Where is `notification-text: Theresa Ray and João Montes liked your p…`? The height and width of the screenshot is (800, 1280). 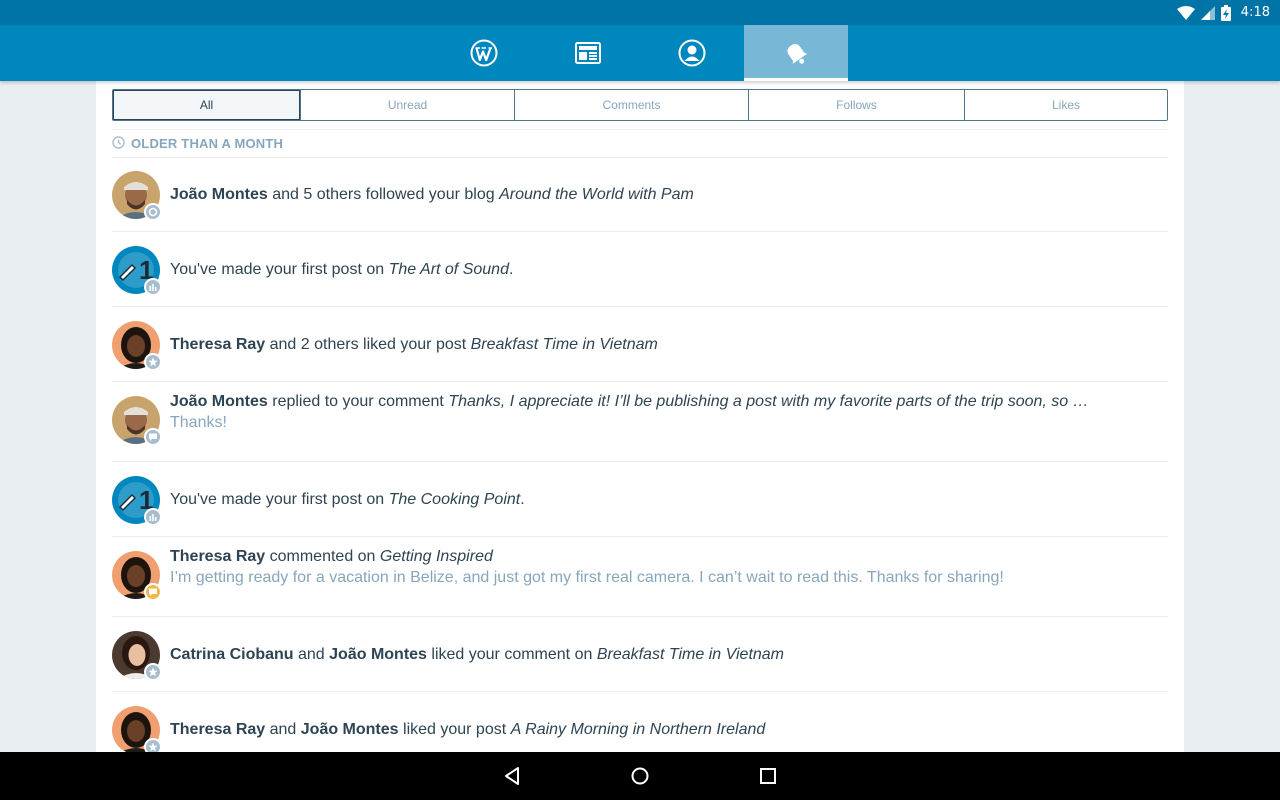 notification-text: Theresa Ray and João Montes liked your p… is located at coordinates (468, 729).